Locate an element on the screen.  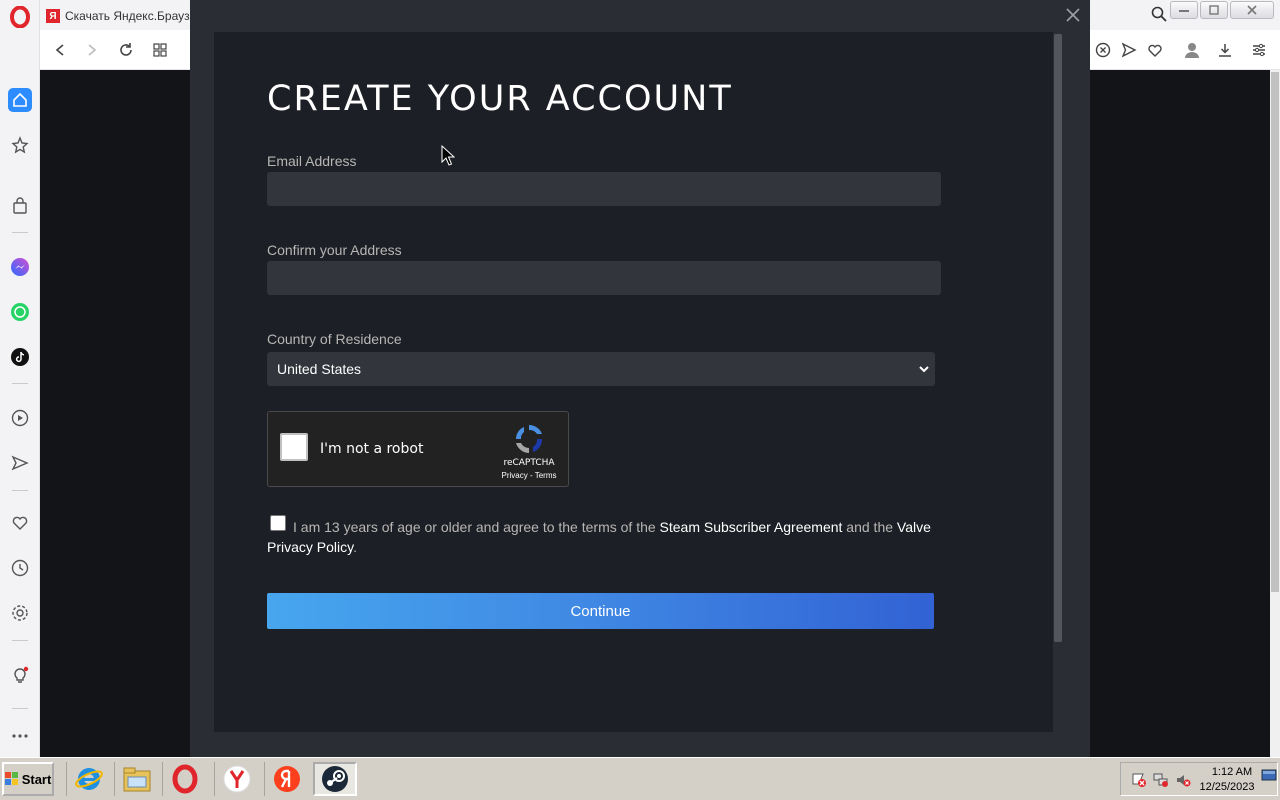
player-icon is located at coordinates (20, 418).